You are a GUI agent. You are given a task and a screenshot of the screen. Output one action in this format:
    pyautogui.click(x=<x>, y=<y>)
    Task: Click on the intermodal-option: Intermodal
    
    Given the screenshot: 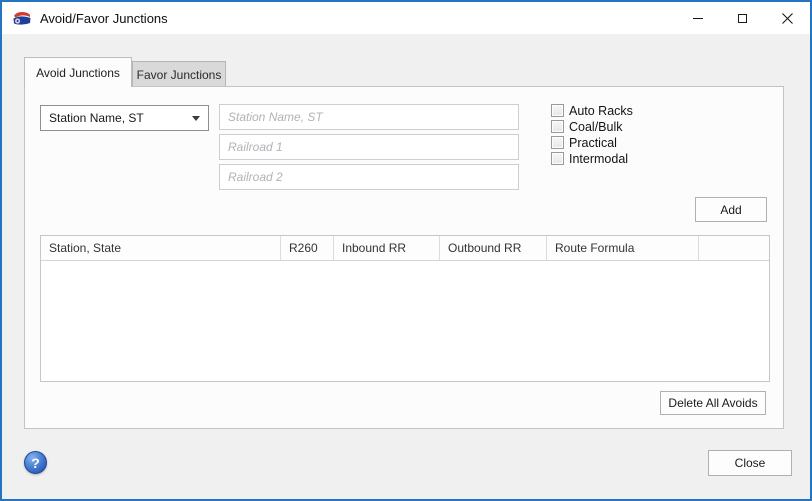 What is the action you would take?
    pyautogui.click(x=592, y=158)
    